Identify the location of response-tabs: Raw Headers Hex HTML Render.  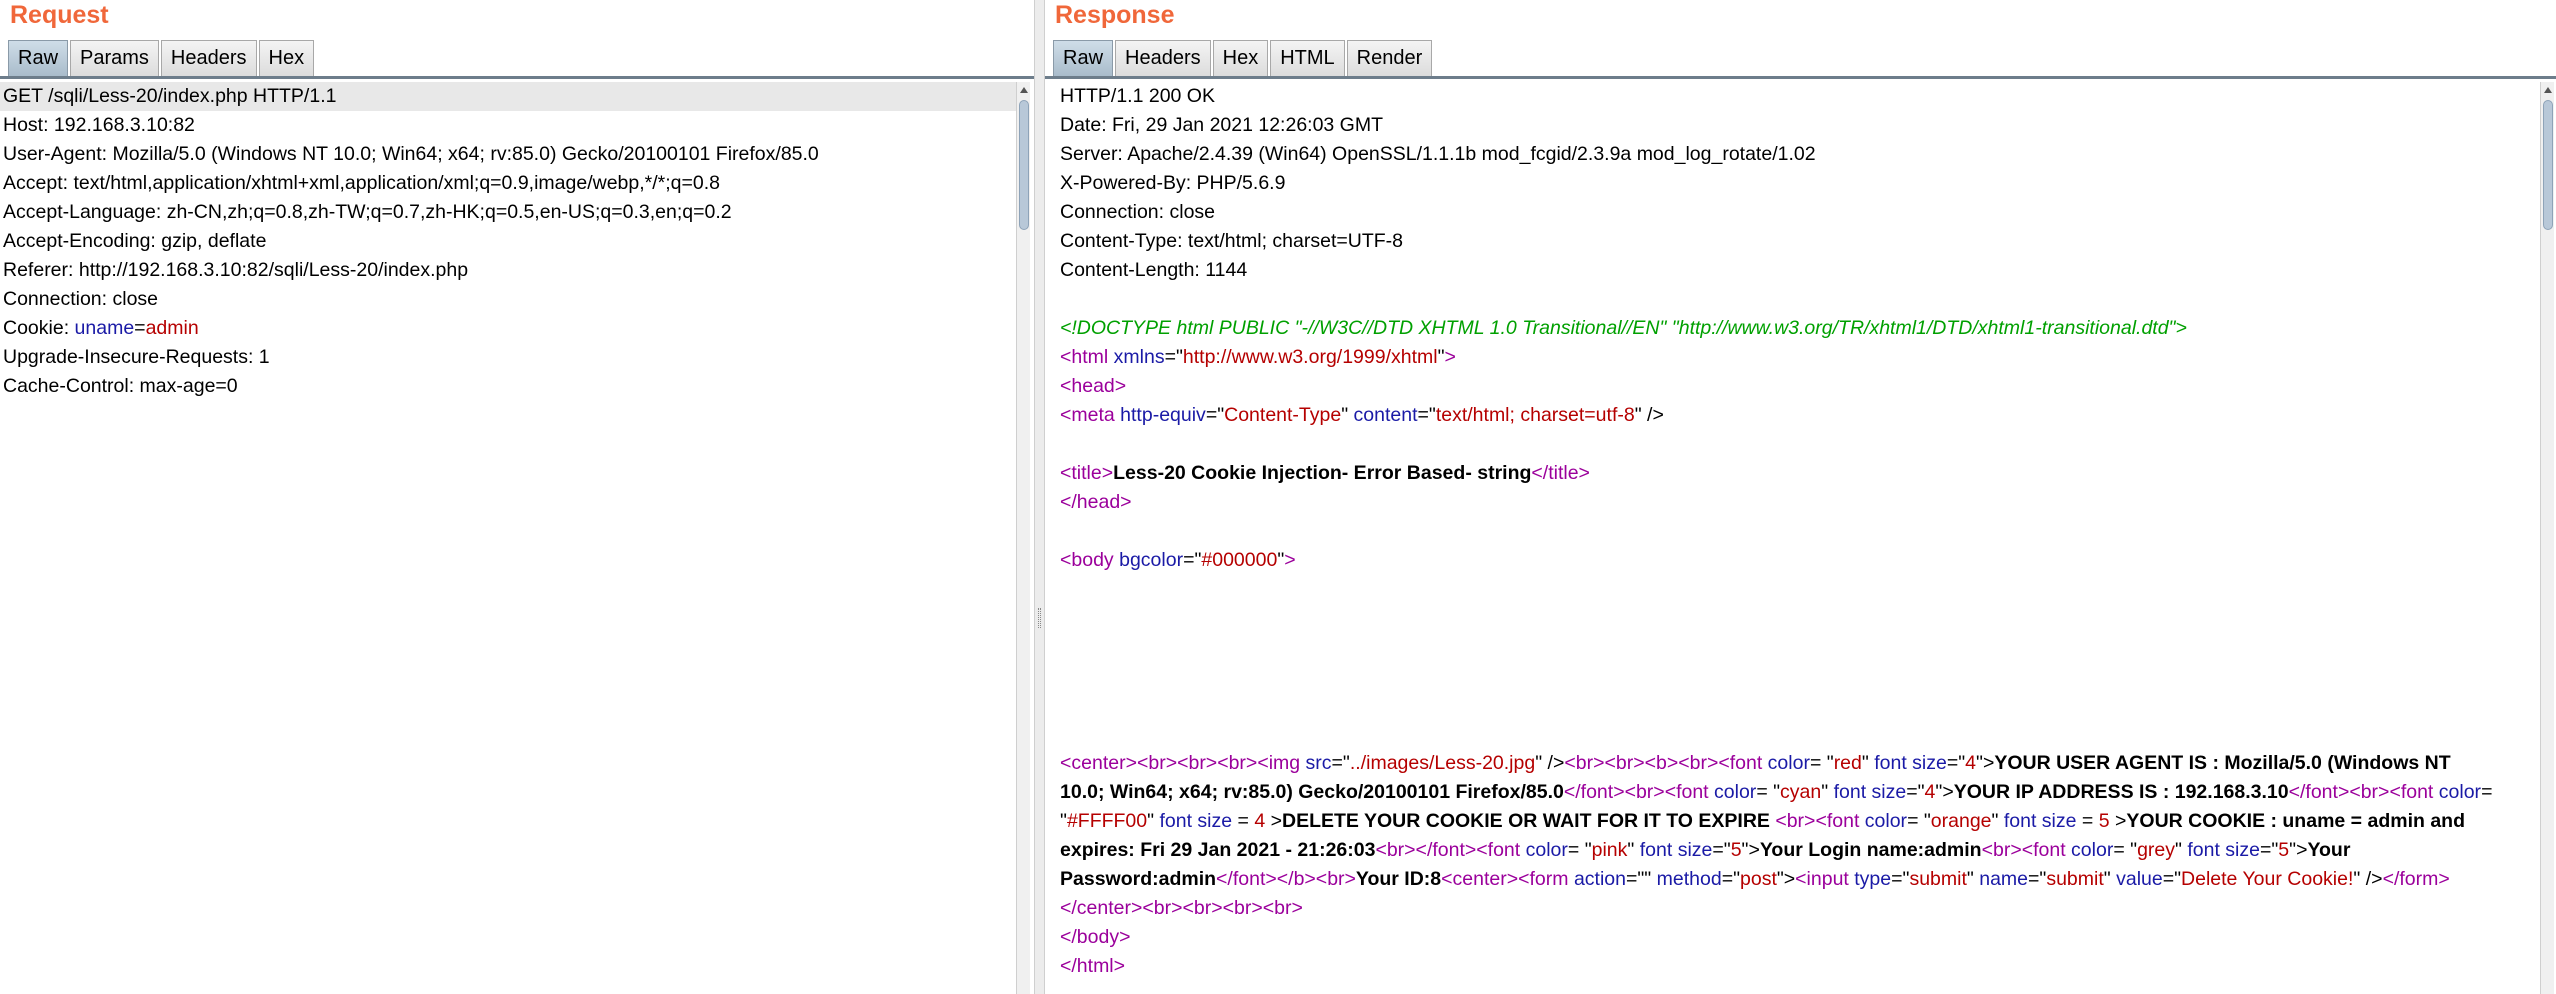
(1243, 58).